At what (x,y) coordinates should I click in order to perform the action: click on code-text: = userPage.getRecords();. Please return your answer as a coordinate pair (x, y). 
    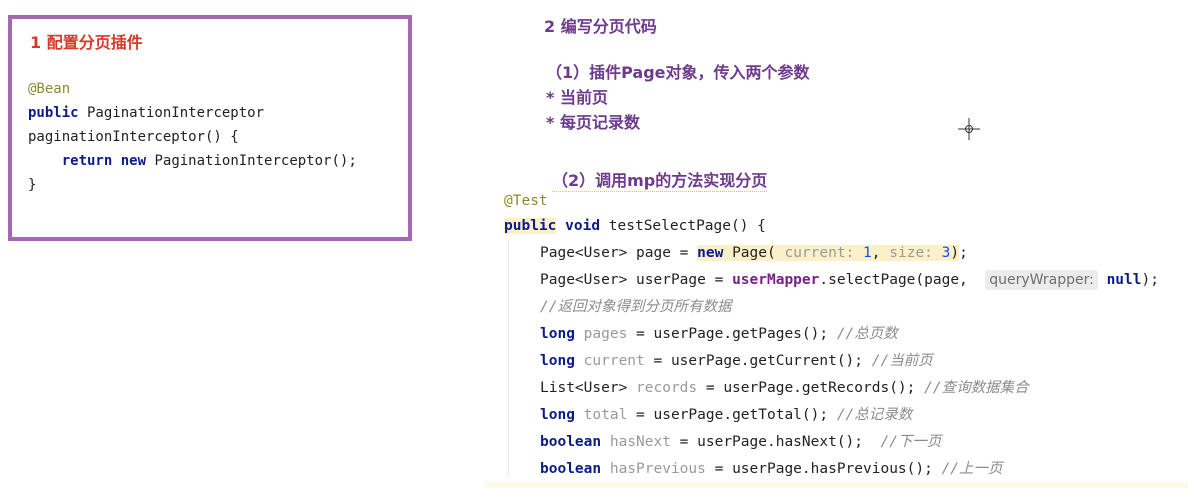
    Looking at the image, I should click on (811, 388).